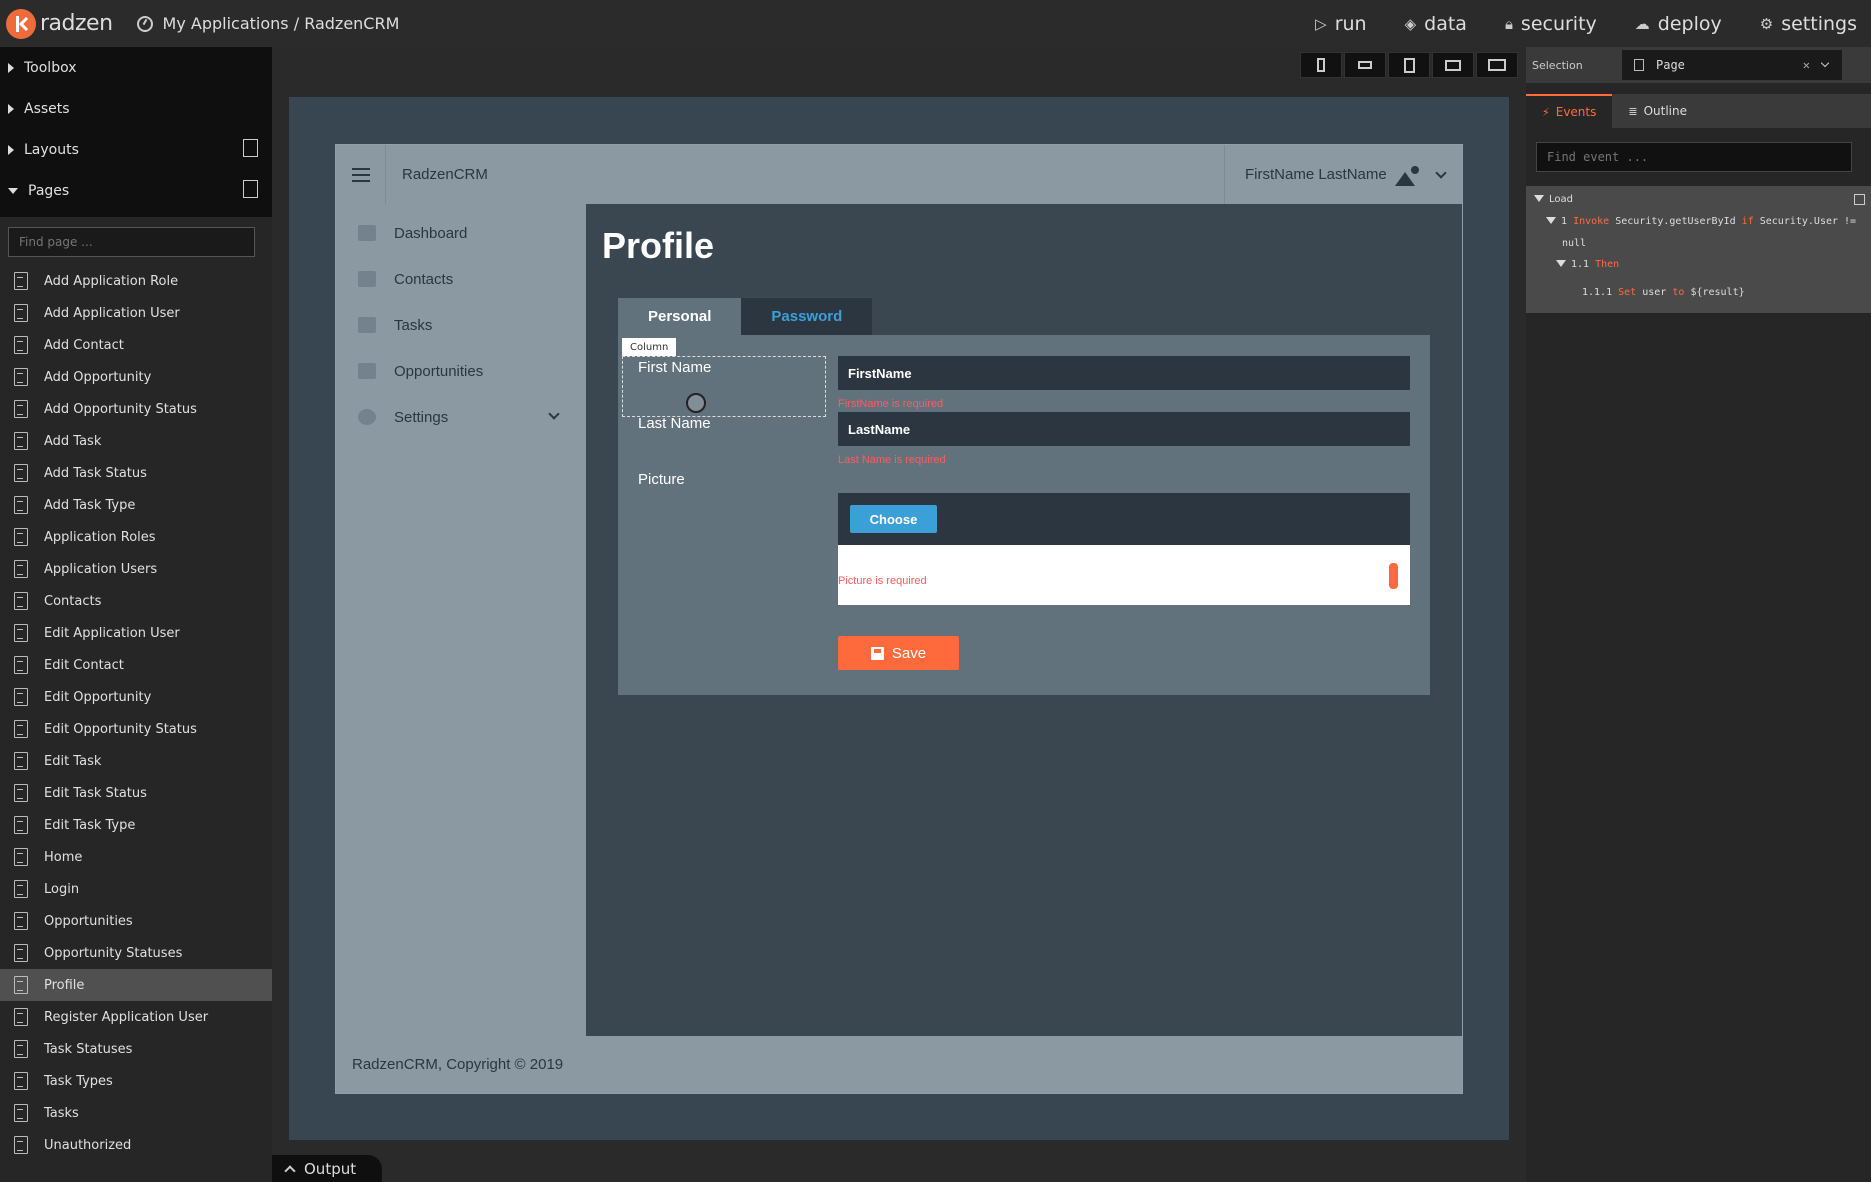 The height and width of the screenshot is (1182, 1871). What do you see at coordinates (136, 761) in the screenshot?
I see `page-list-item: Edit Task` at bounding box center [136, 761].